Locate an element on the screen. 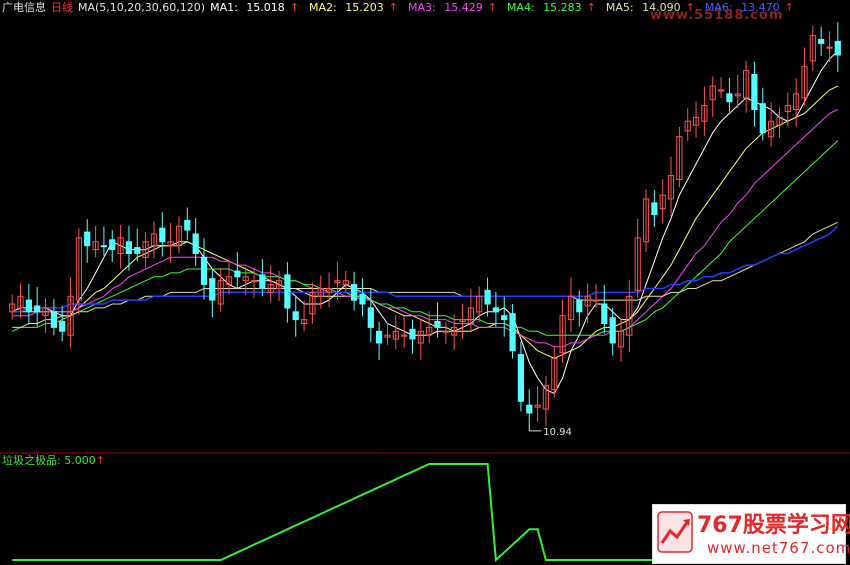 Image resolution: width=850 pixels, height=565 pixels. ma4-readout: MA4: 15.283 ↑ is located at coordinates (551, 7).